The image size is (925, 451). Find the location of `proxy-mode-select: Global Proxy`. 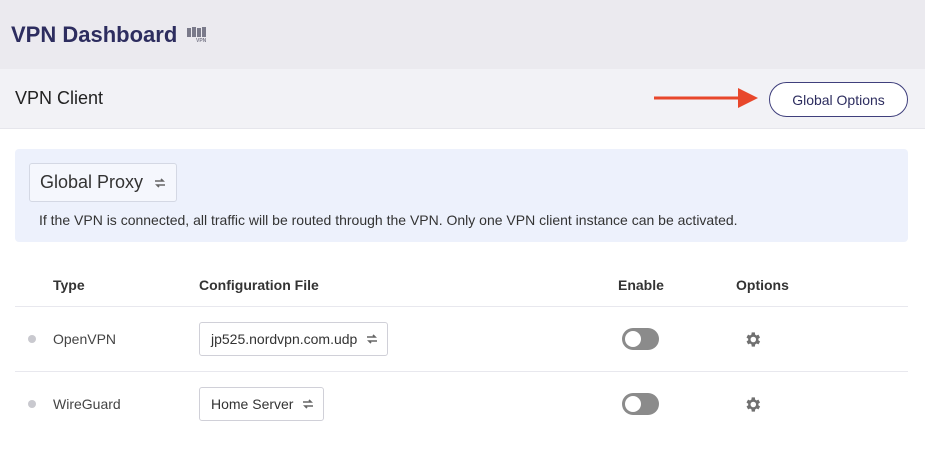

proxy-mode-select: Global Proxy is located at coordinates (103, 182).